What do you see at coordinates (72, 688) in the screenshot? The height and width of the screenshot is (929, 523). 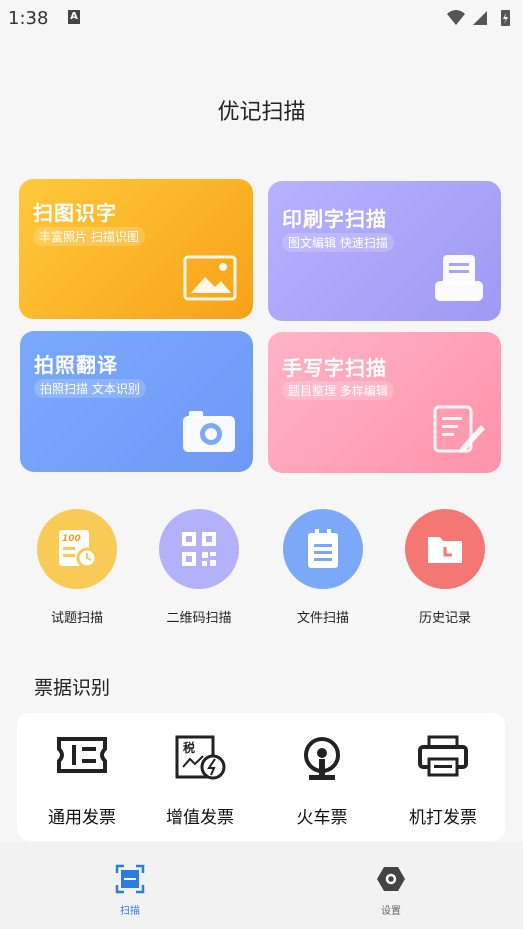 I see `invoice-section-title: 票据识别` at bounding box center [72, 688].